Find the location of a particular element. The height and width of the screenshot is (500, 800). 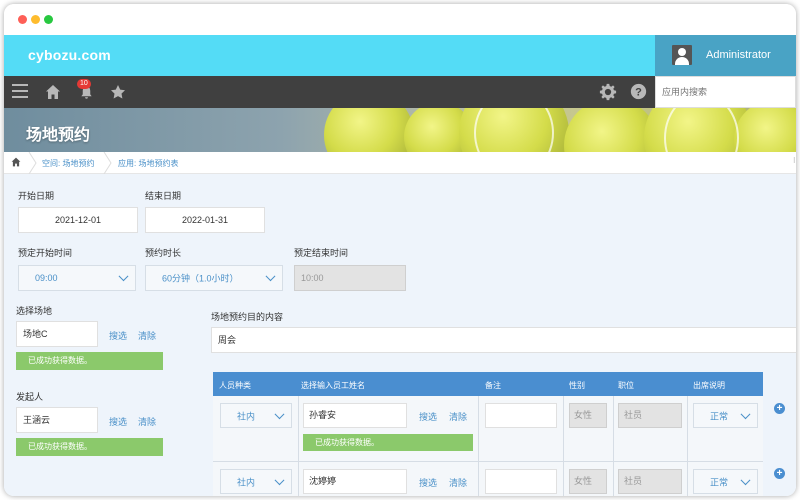

start-time-label: 预定开始时间 is located at coordinates (45, 253).